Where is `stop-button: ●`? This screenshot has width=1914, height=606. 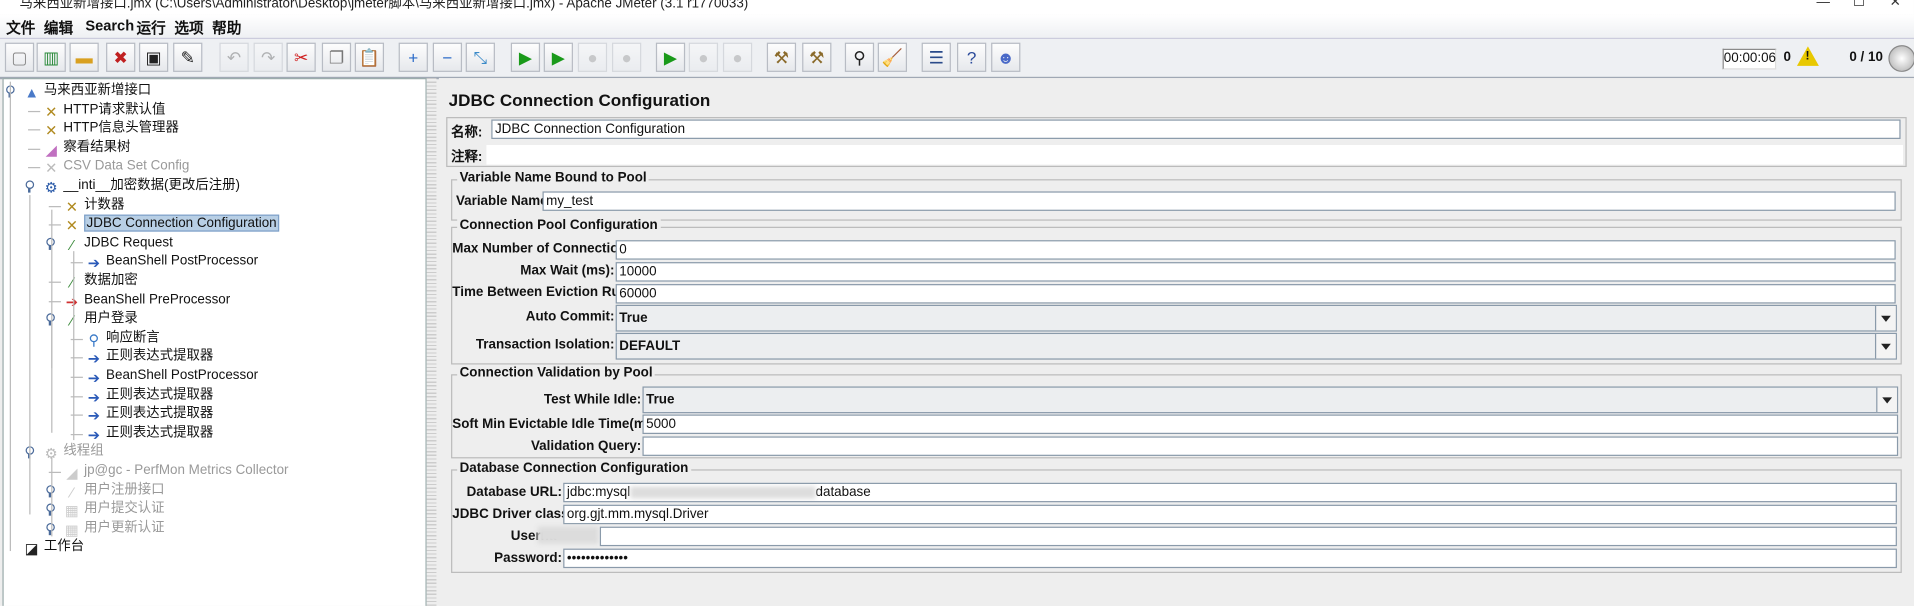
stop-button: ● is located at coordinates (592, 57).